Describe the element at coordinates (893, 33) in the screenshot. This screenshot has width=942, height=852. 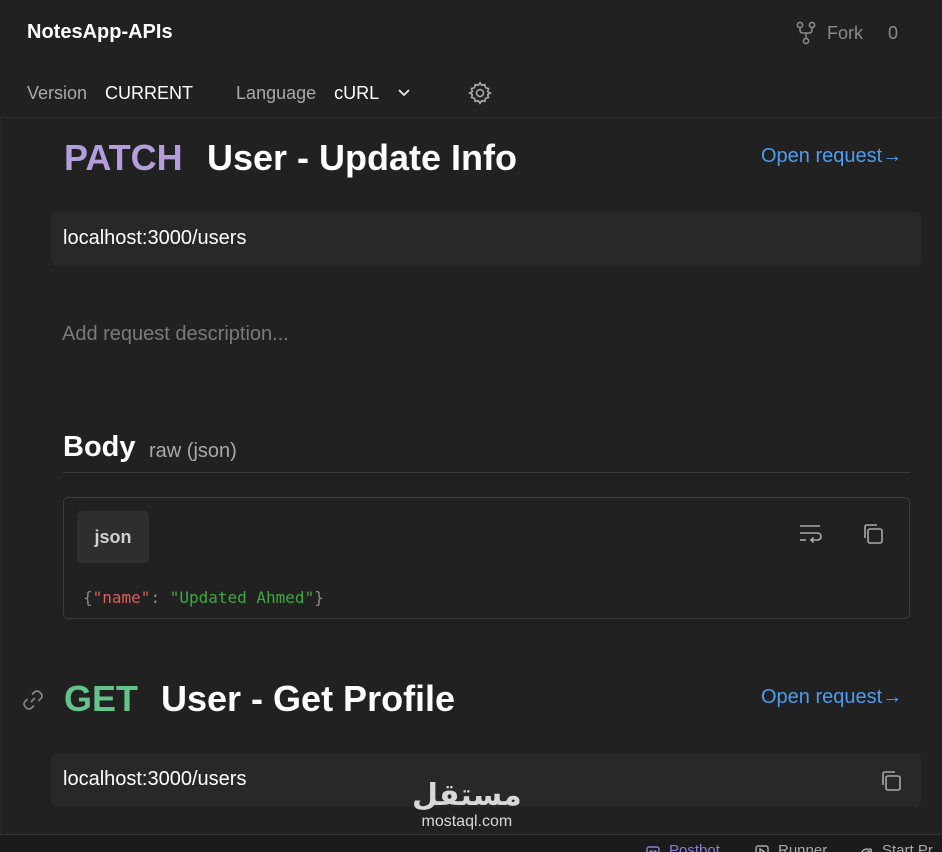
I see `fork-count: 0` at that location.